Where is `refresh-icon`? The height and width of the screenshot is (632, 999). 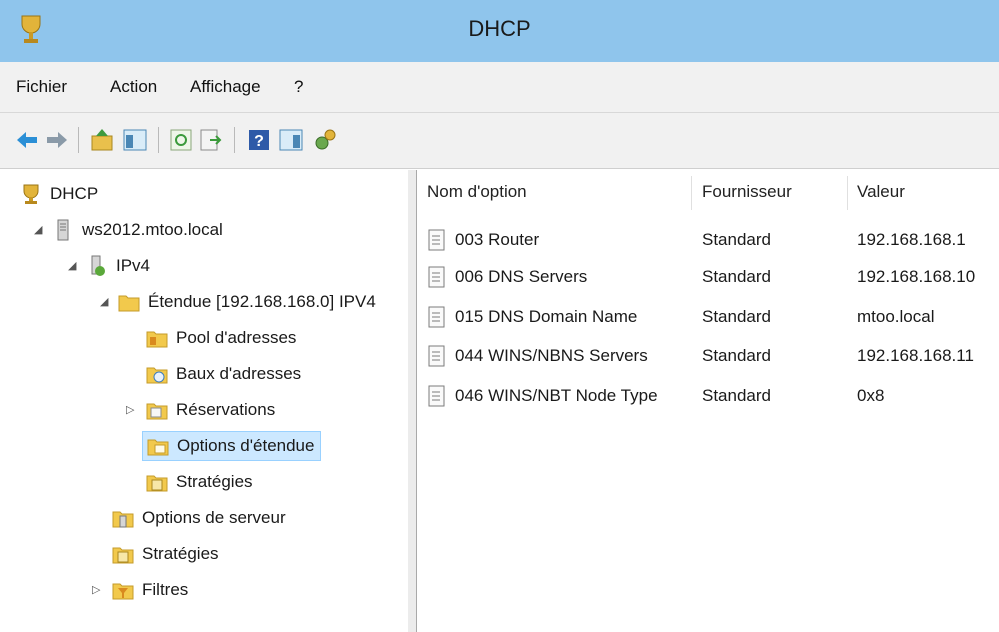
refresh-icon is located at coordinates (181, 140).